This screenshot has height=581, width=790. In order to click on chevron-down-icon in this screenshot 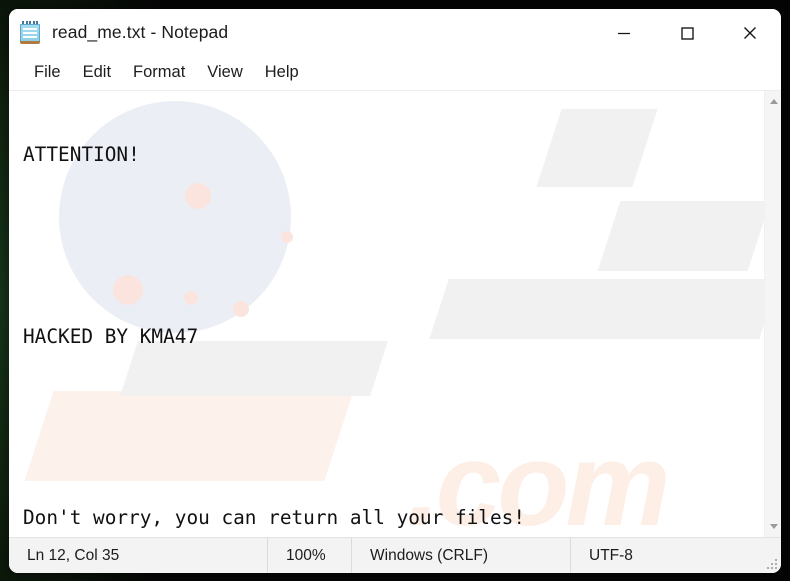, I will do `click(773, 526)`.